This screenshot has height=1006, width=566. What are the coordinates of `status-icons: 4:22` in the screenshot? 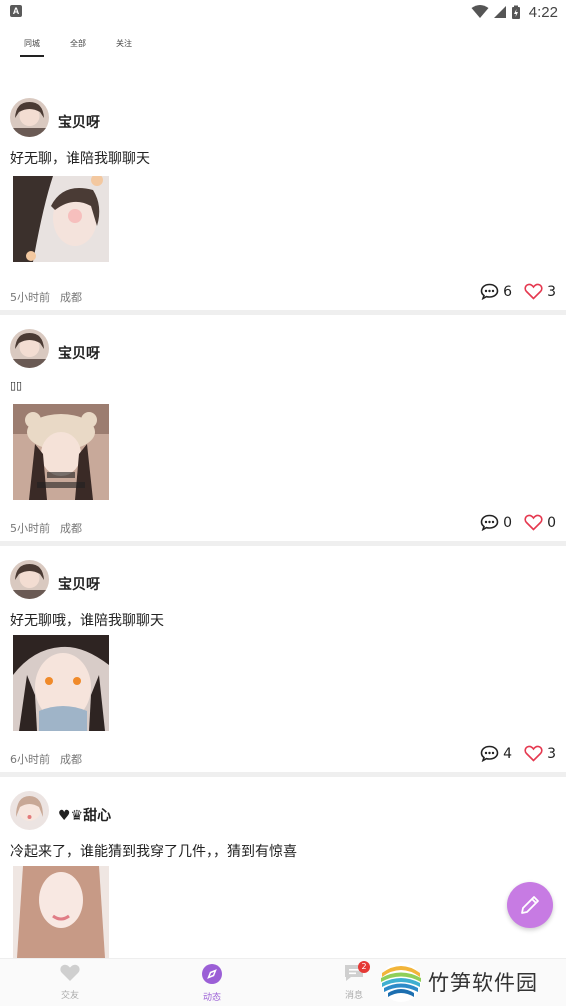 It's located at (514, 12).